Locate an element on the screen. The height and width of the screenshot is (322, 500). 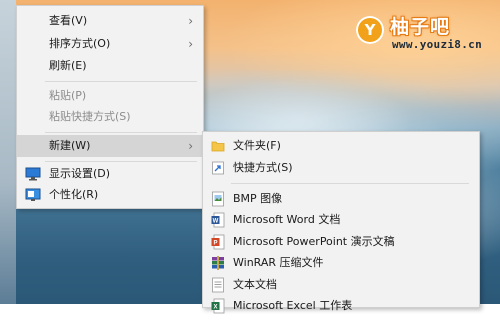
menu-item-paste: 粘贴(P) is located at coordinates (110, 96).